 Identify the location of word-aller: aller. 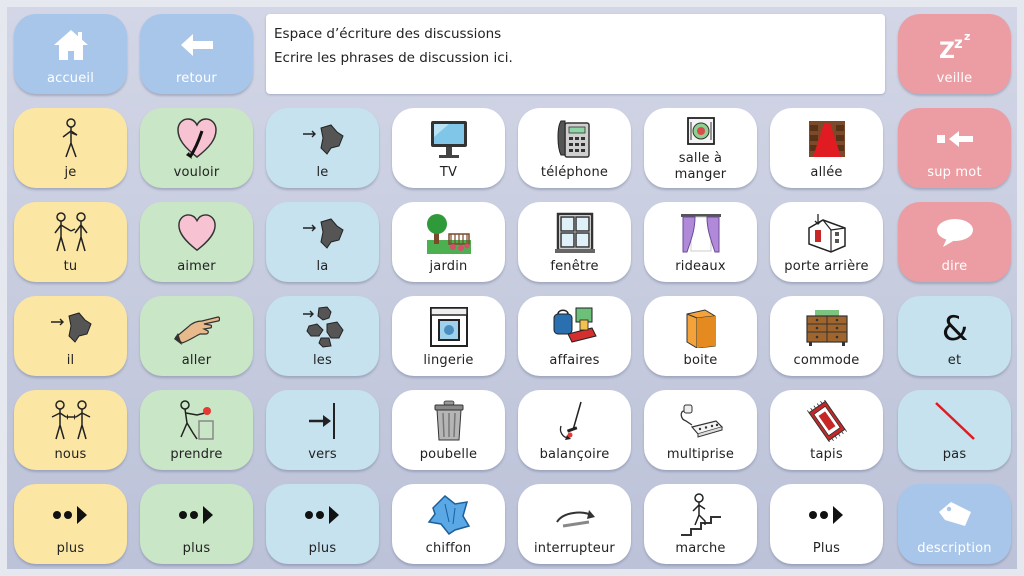
(196, 336).